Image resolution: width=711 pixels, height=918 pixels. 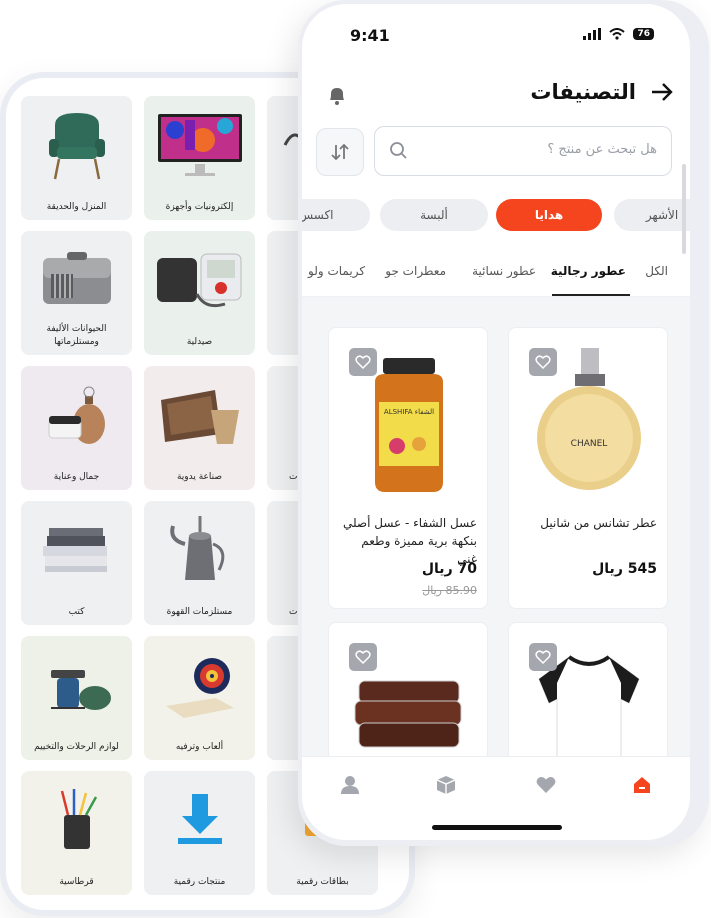 I want to click on profile-icon, so click(x=350, y=785).